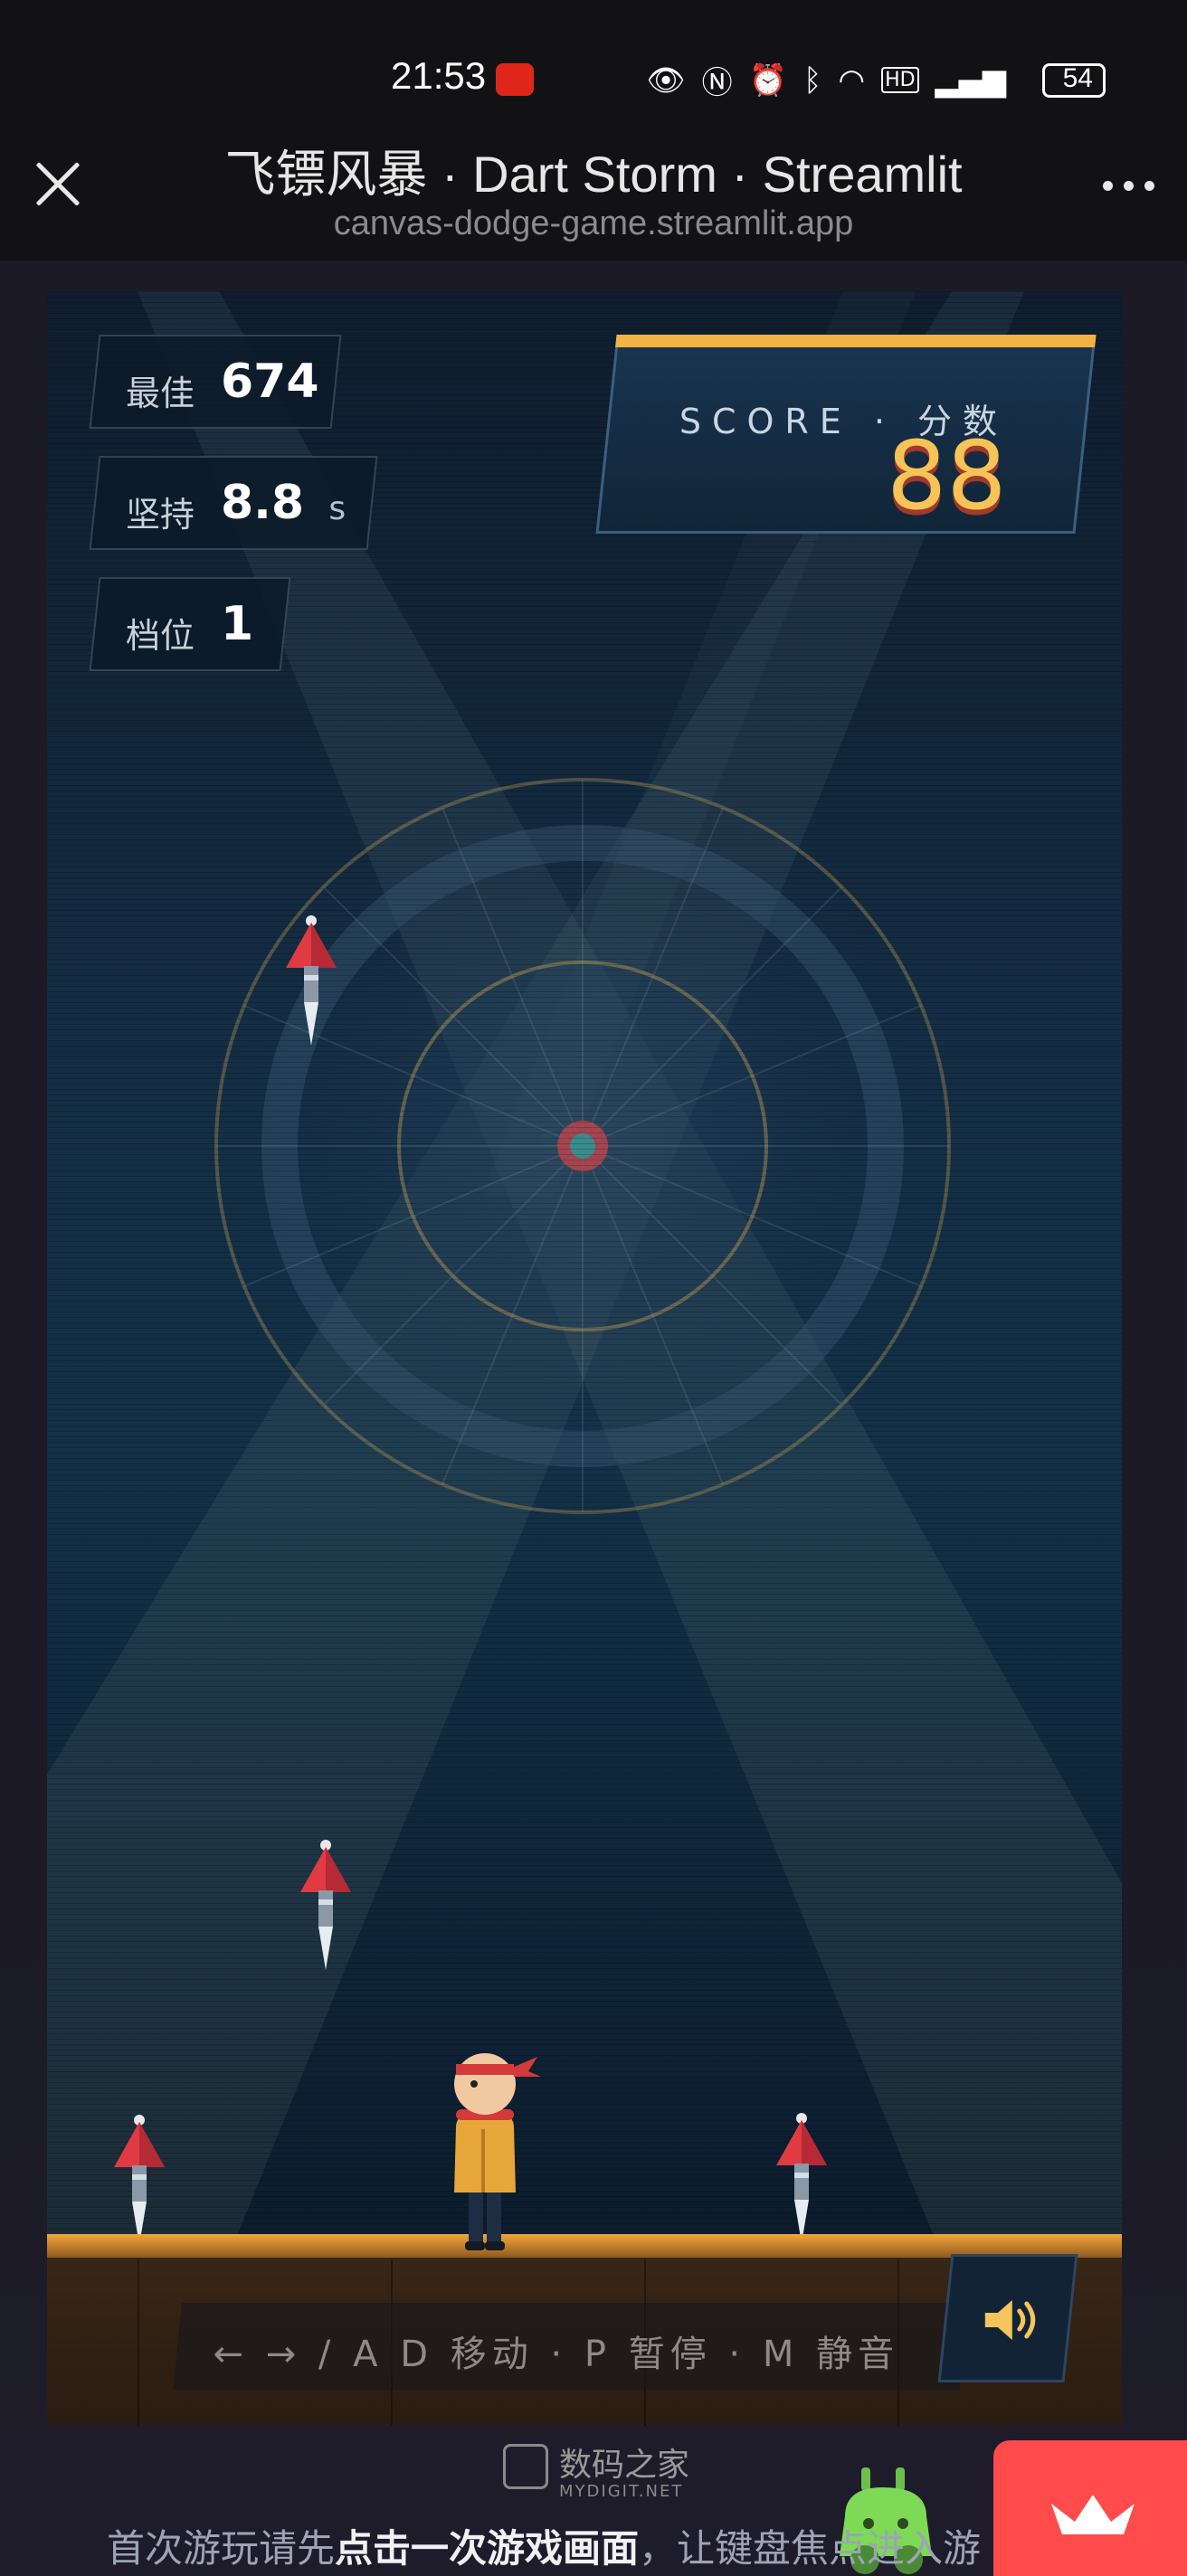 This screenshot has height=2576, width=1187. I want to click on survive-time-panel: 坚持 8.8 s, so click(234, 503).